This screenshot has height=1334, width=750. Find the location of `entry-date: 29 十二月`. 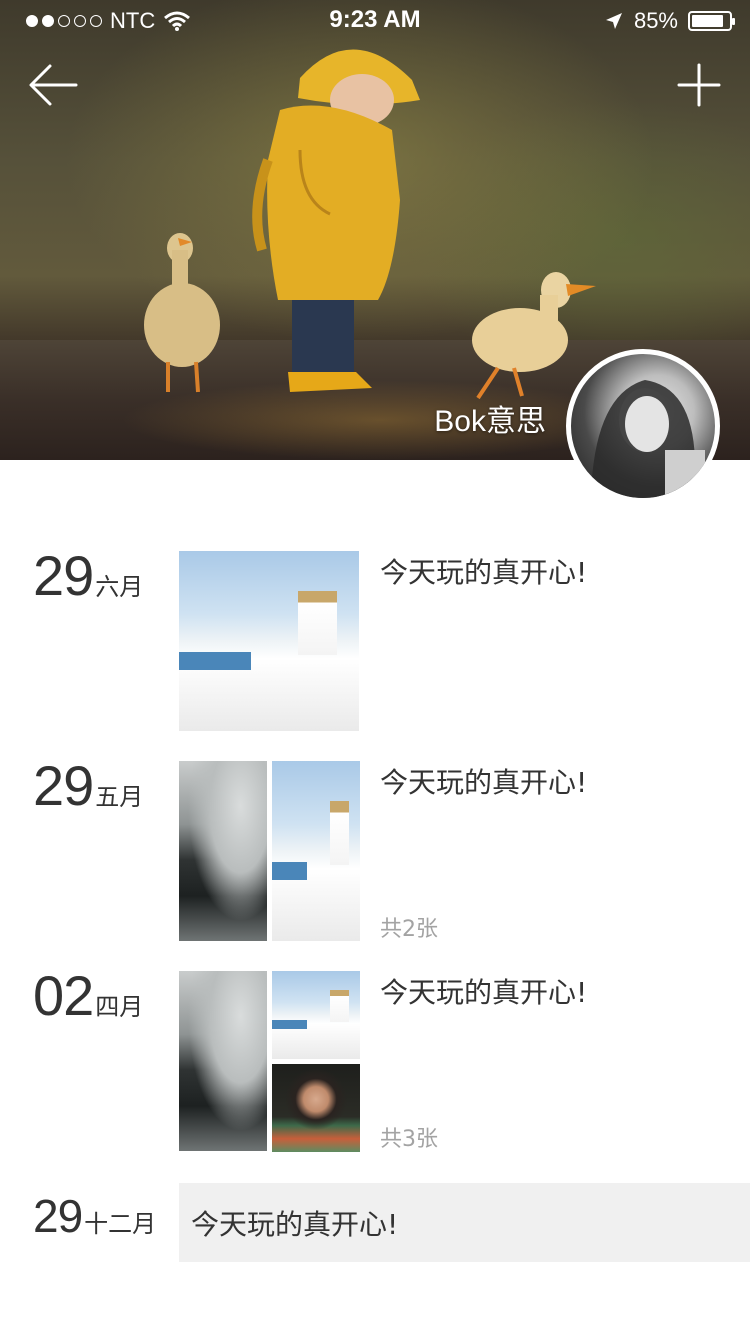

entry-date: 29 十二月 is located at coordinates (94, 1216).